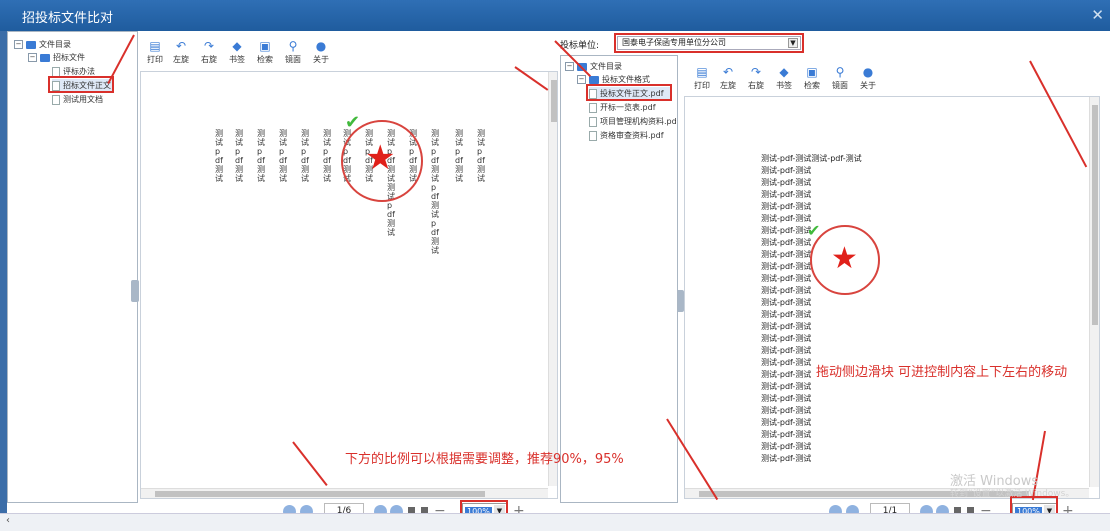 This screenshot has height=531, width=1110. I want to click on text-line: 测试-pdf-测试测试-pdf-测试, so click(811, 158).